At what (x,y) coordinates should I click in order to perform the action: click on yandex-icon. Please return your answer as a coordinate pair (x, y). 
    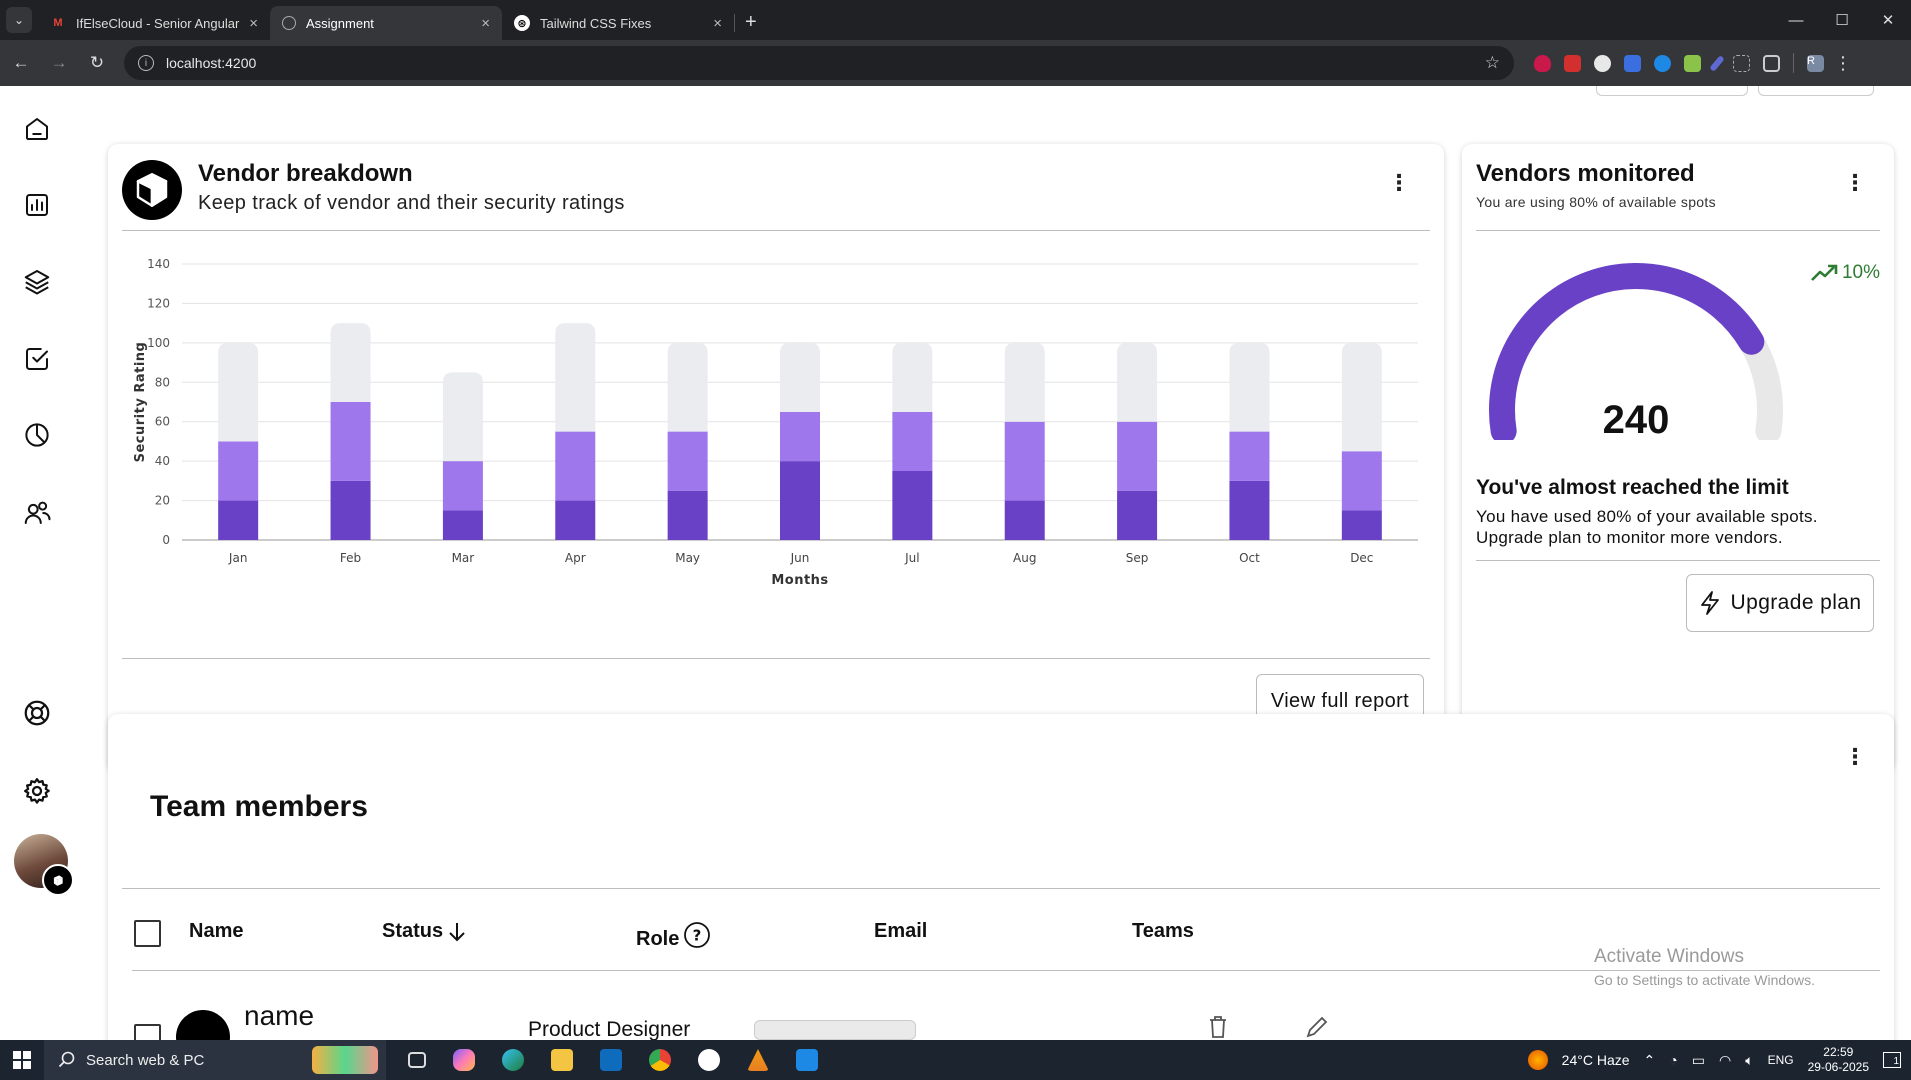
    Looking at the image, I should click on (709, 1060).